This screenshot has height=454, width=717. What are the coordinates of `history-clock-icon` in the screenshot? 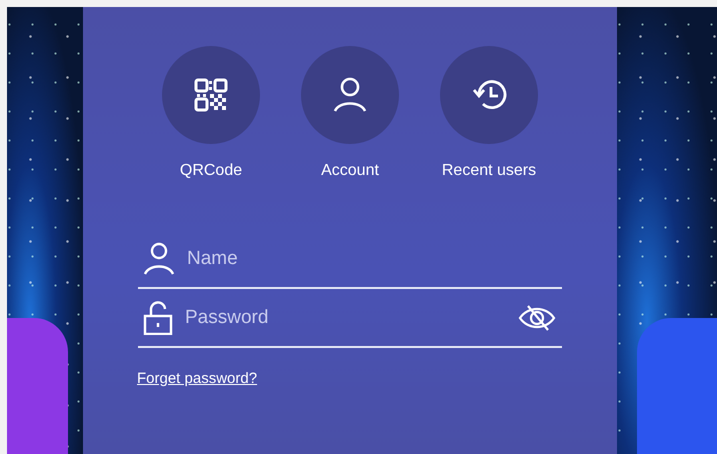 It's located at (489, 95).